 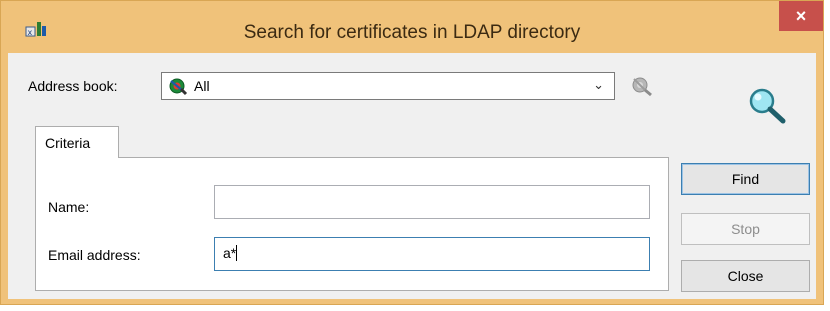 I want to click on stop-button: Stop, so click(x=745, y=229).